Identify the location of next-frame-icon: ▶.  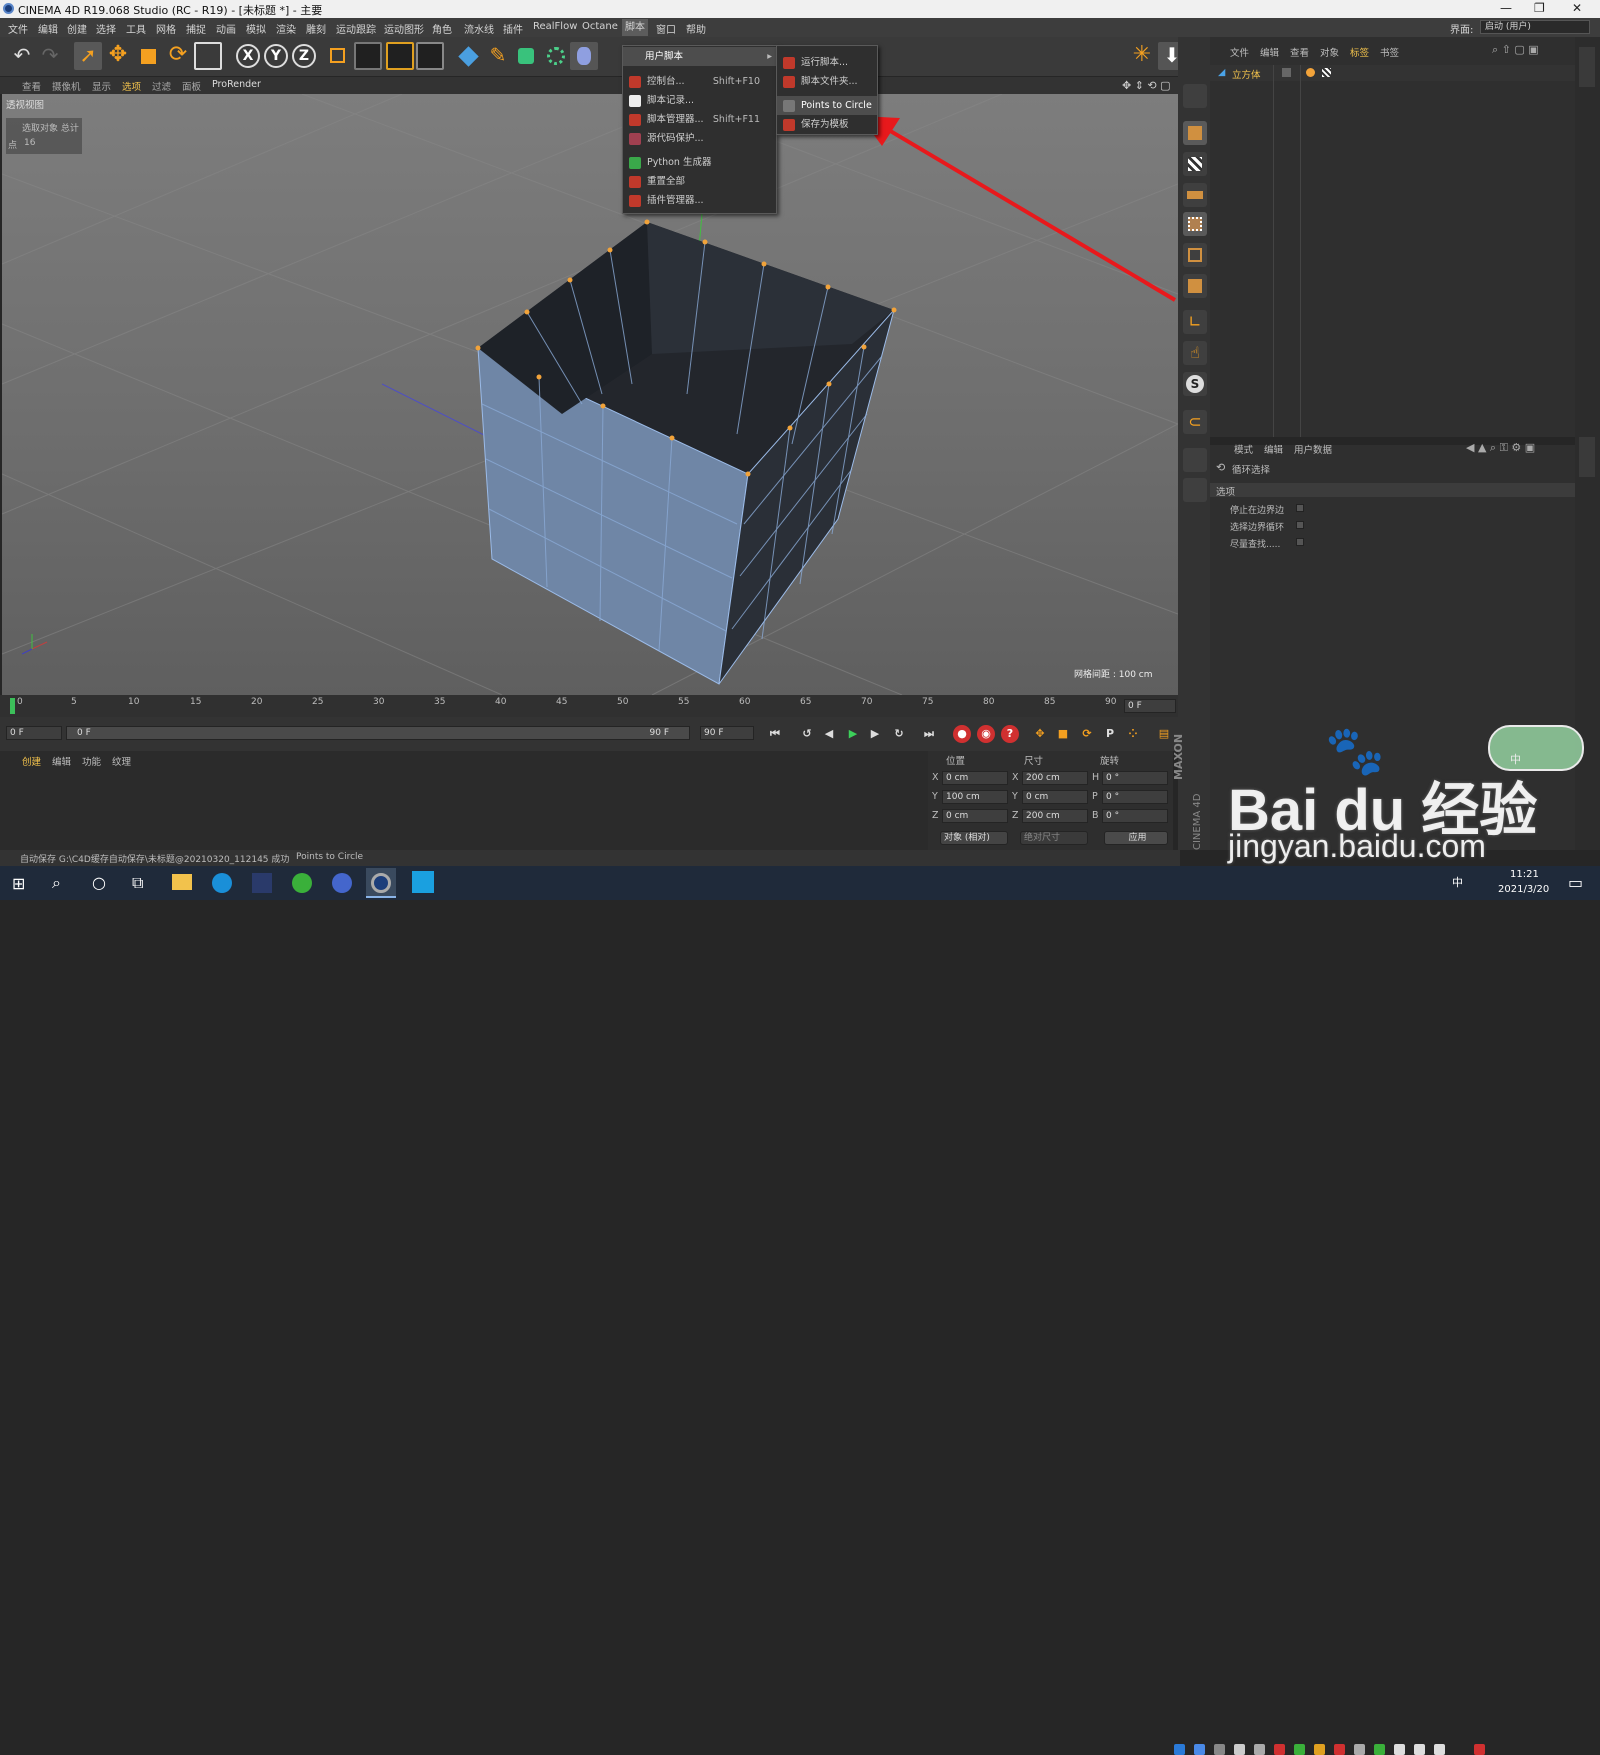
(875, 734).